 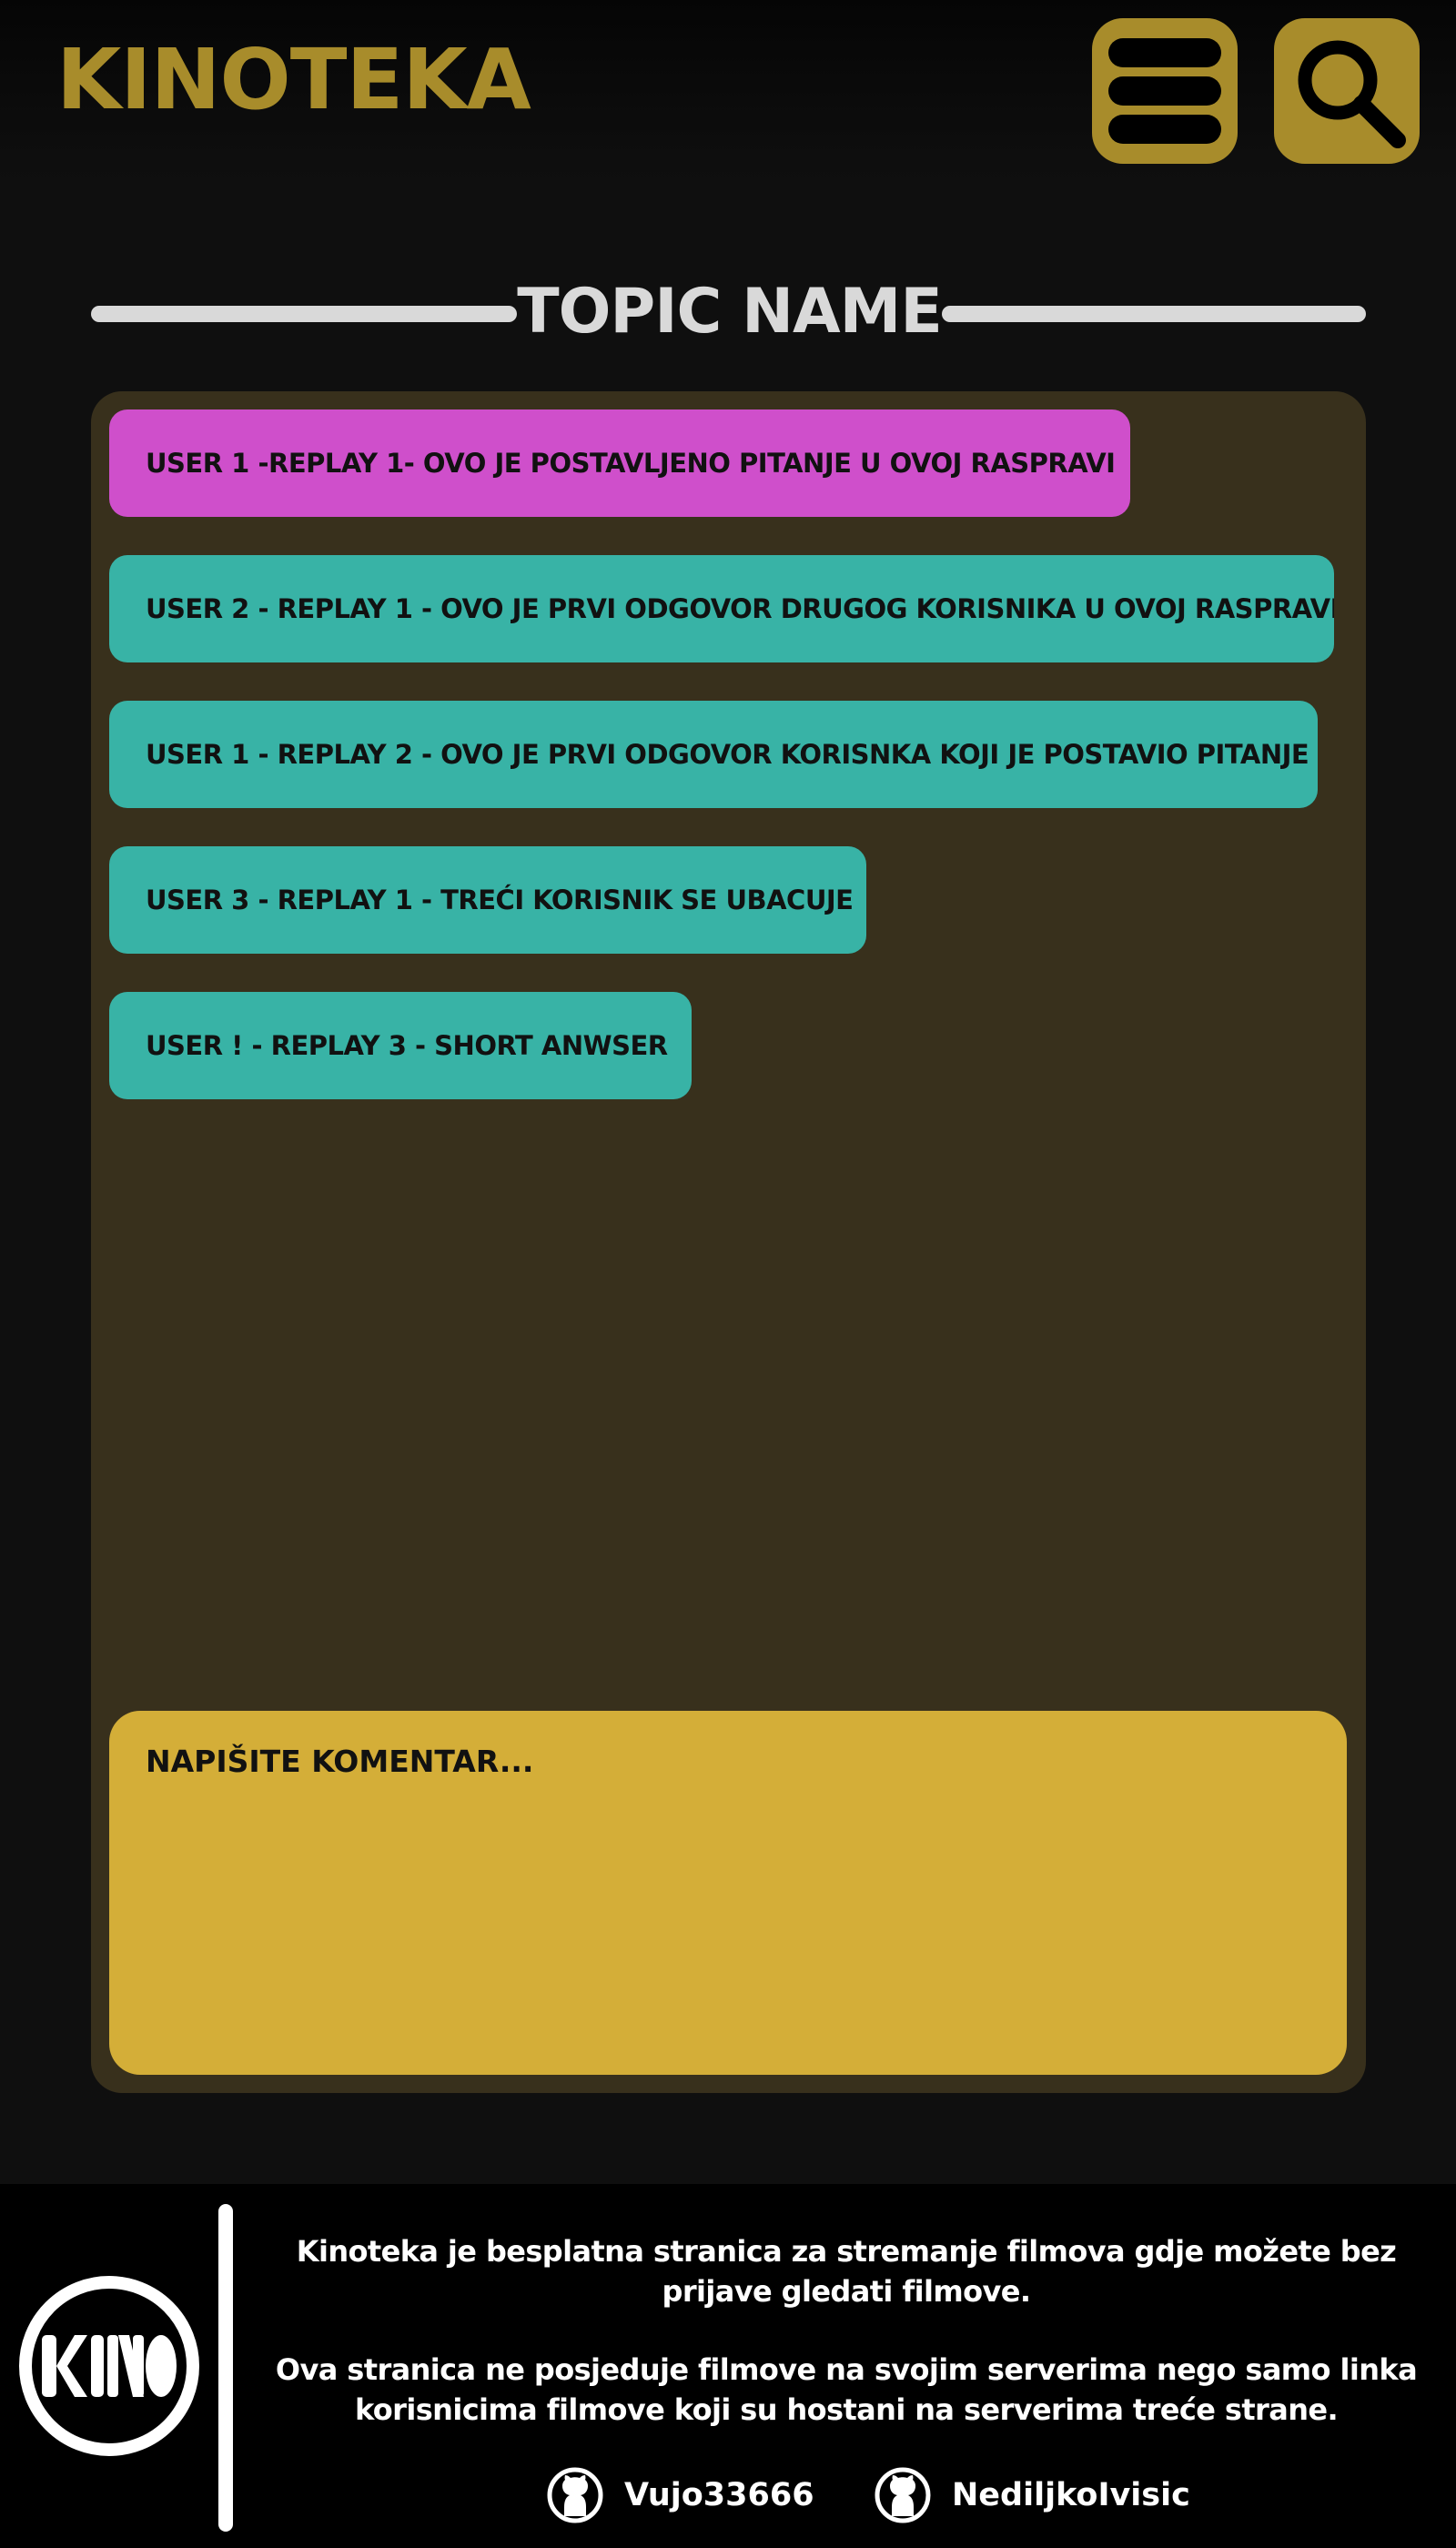 I want to click on github-username: NediljkoIvisic, so click(x=1071, y=2495).